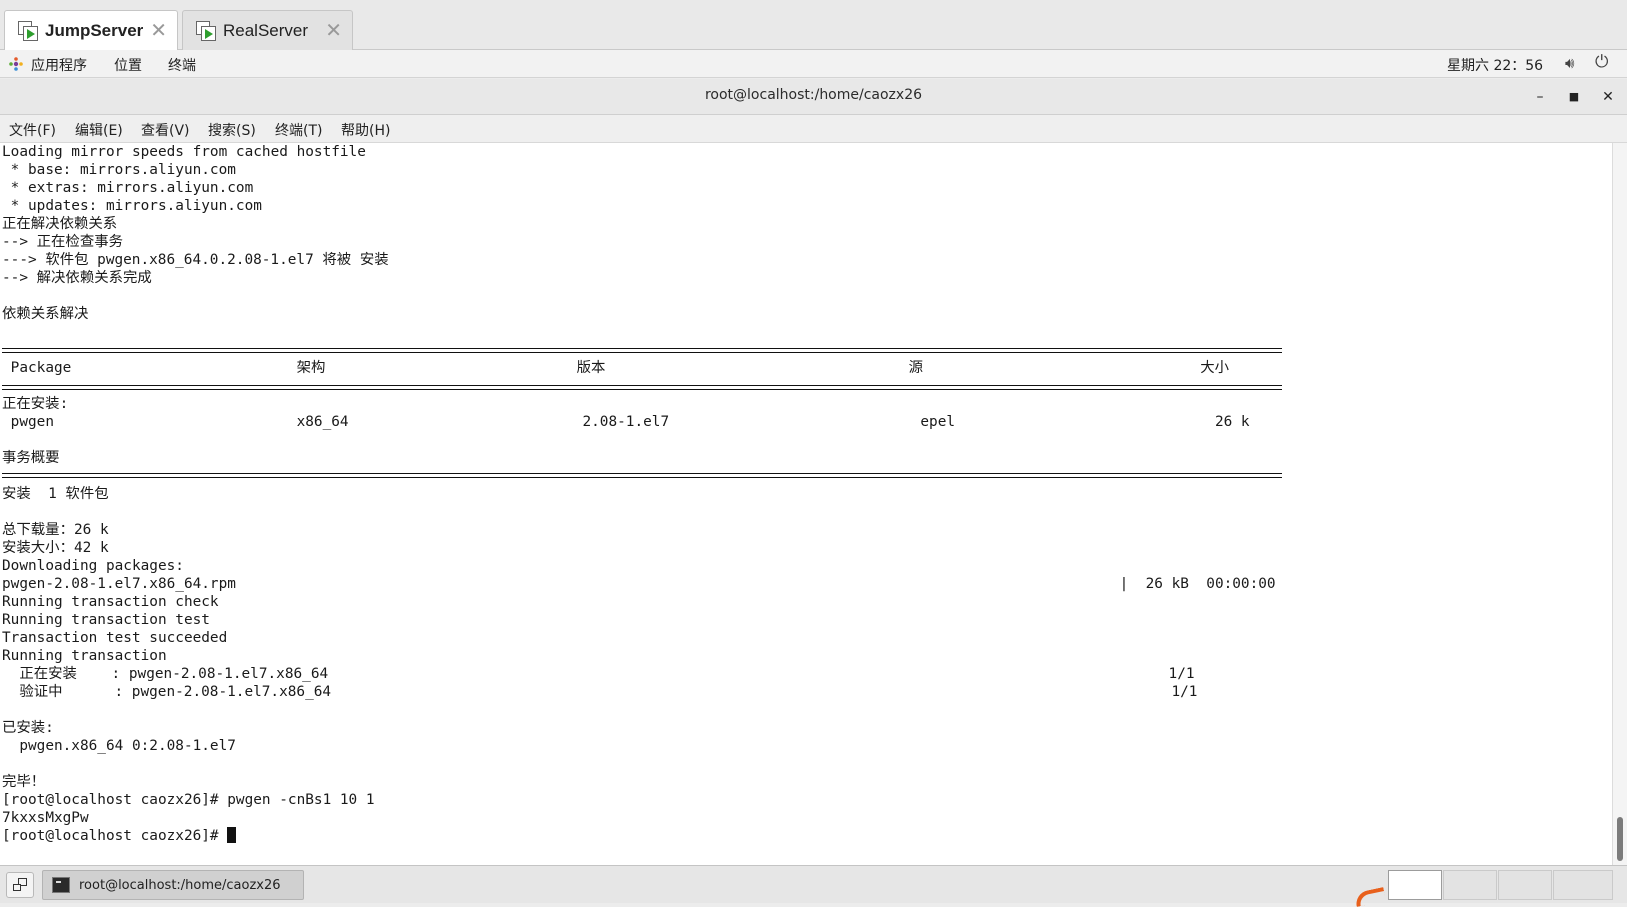 The height and width of the screenshot is (907, 1627). Describe the element at coordinates (60, 224) in the screenshot. I see `terminal-line: 正在解决依赖关系` at that location.